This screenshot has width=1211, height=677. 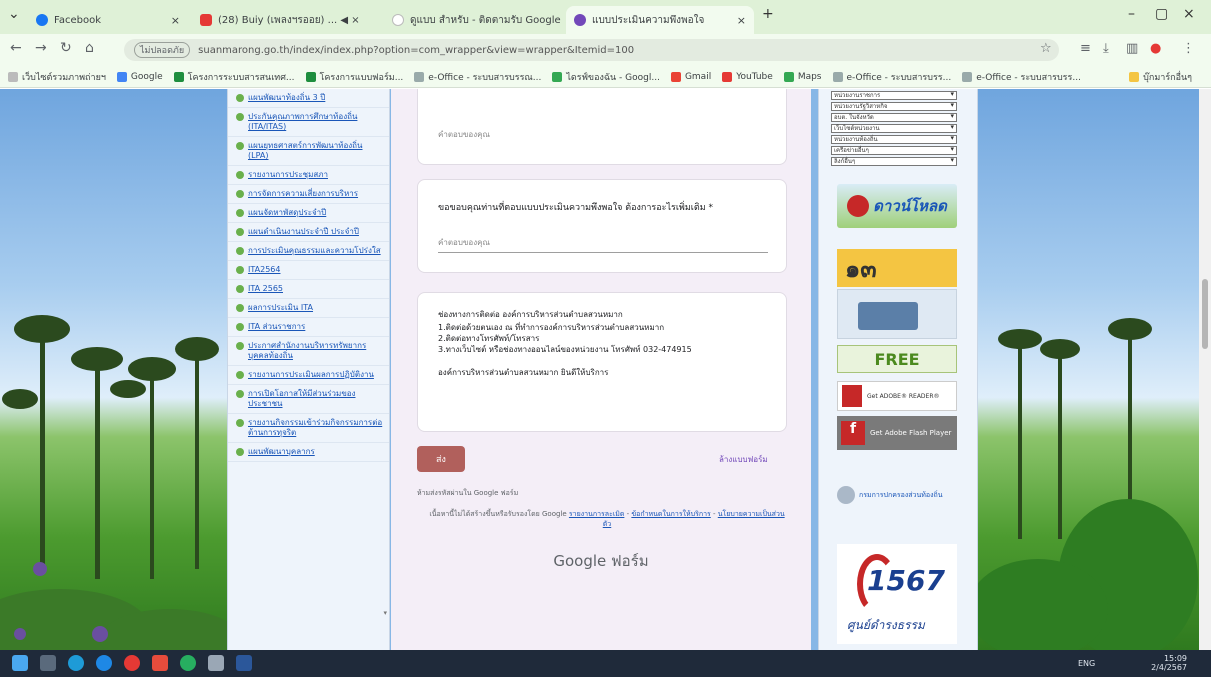 I want to click on sidebar-item: การประเมินคุณธรรมและความโปร่งใส, so click(x=308, y=251).